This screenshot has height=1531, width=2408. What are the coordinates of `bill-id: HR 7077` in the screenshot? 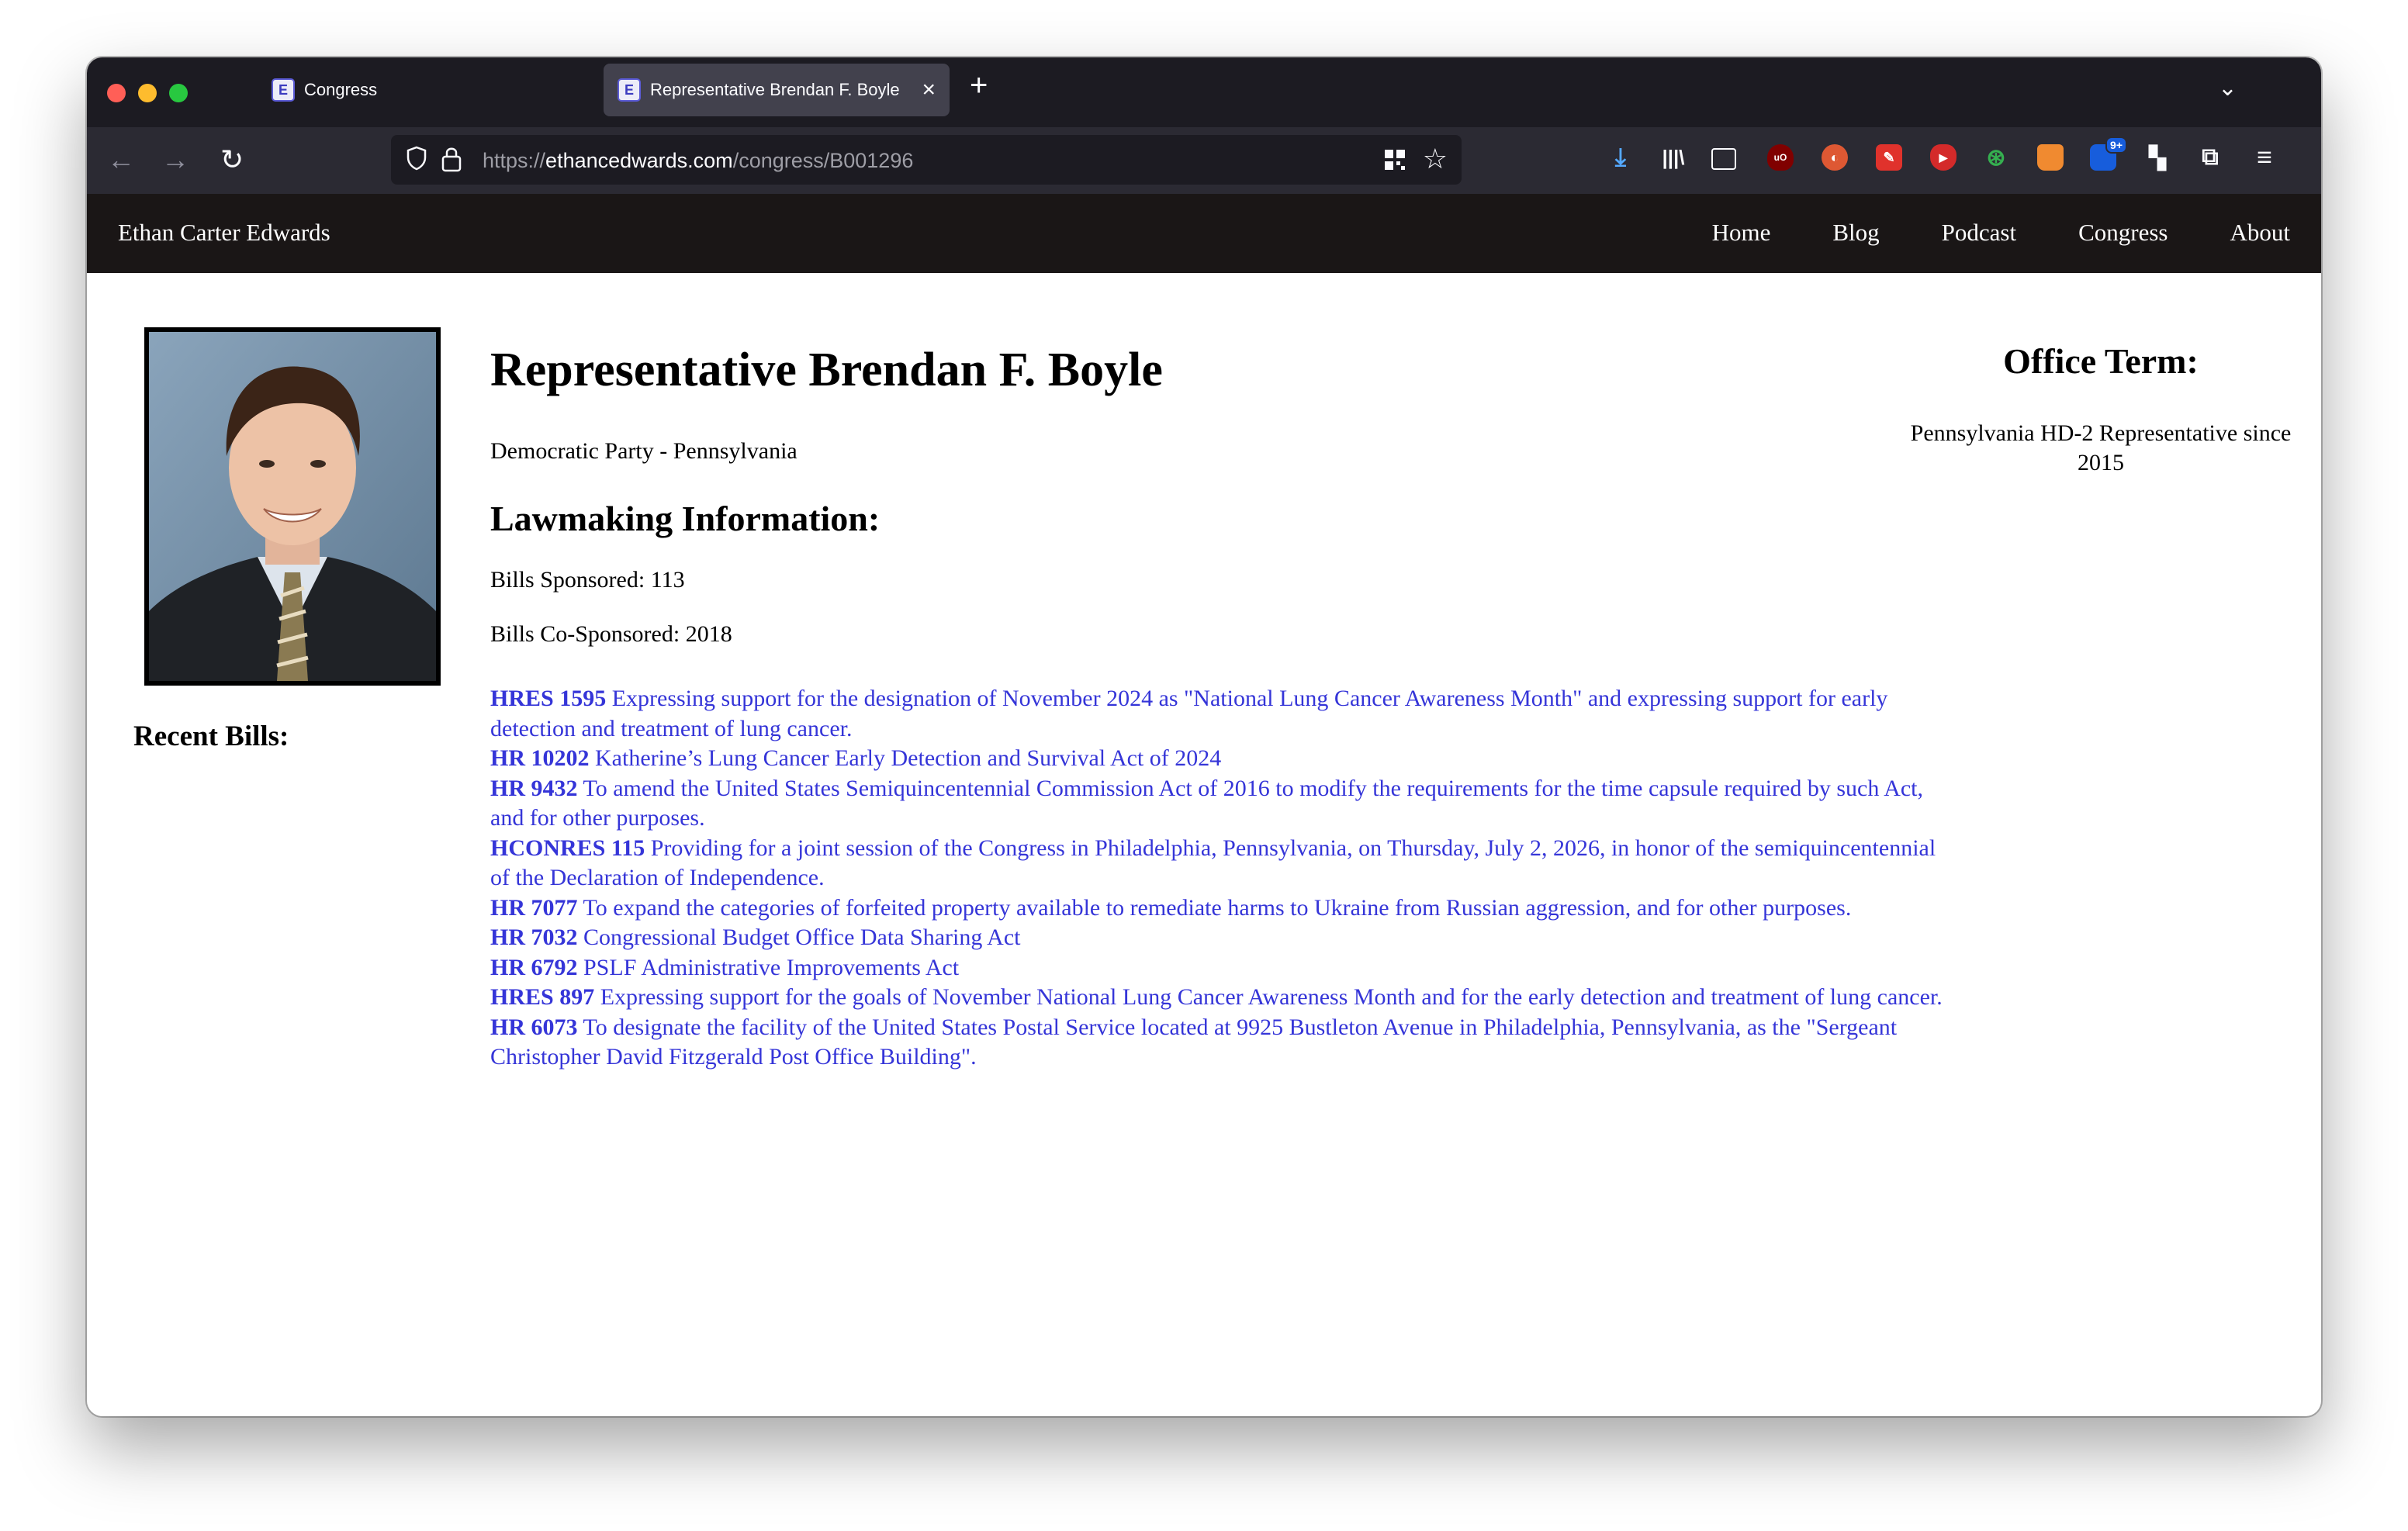 It's located at (534, 907).